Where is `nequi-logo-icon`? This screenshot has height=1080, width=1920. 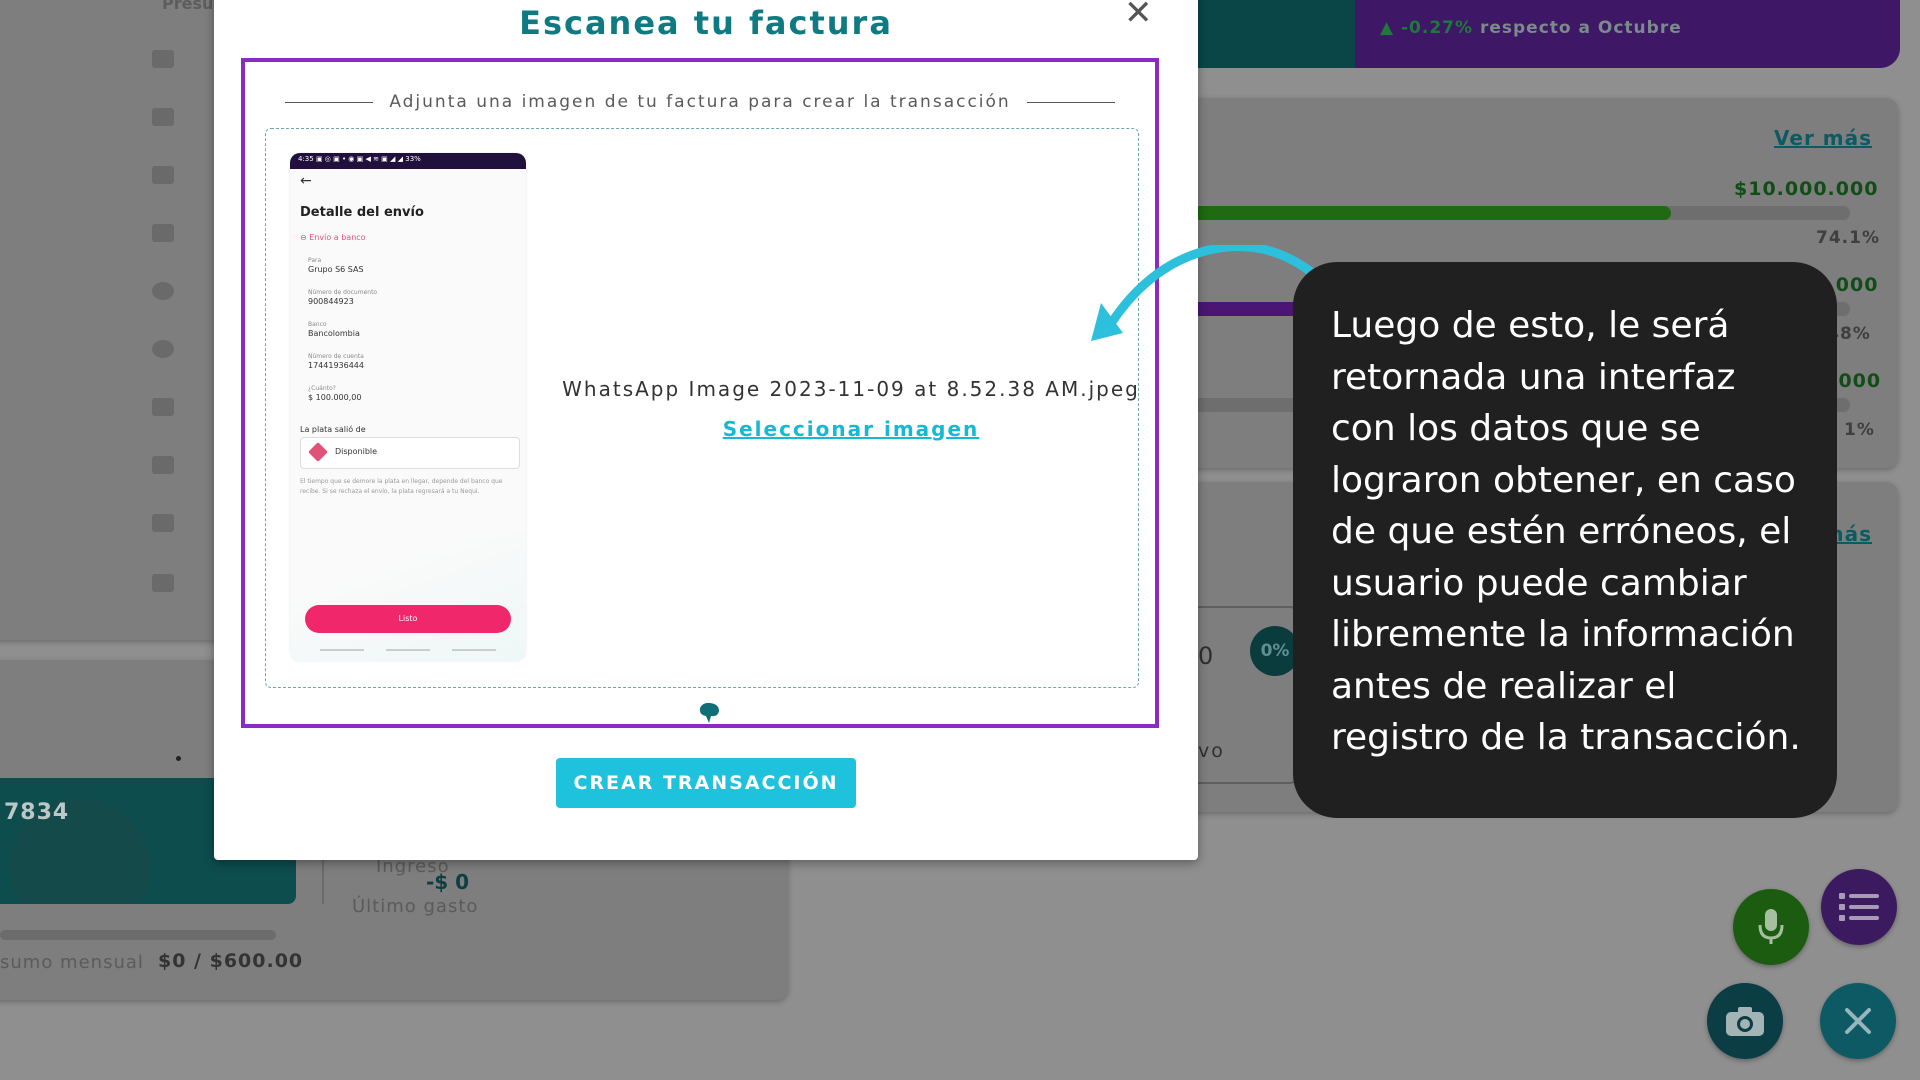
nequi-logo-icon is located at coordinates (318, 452).